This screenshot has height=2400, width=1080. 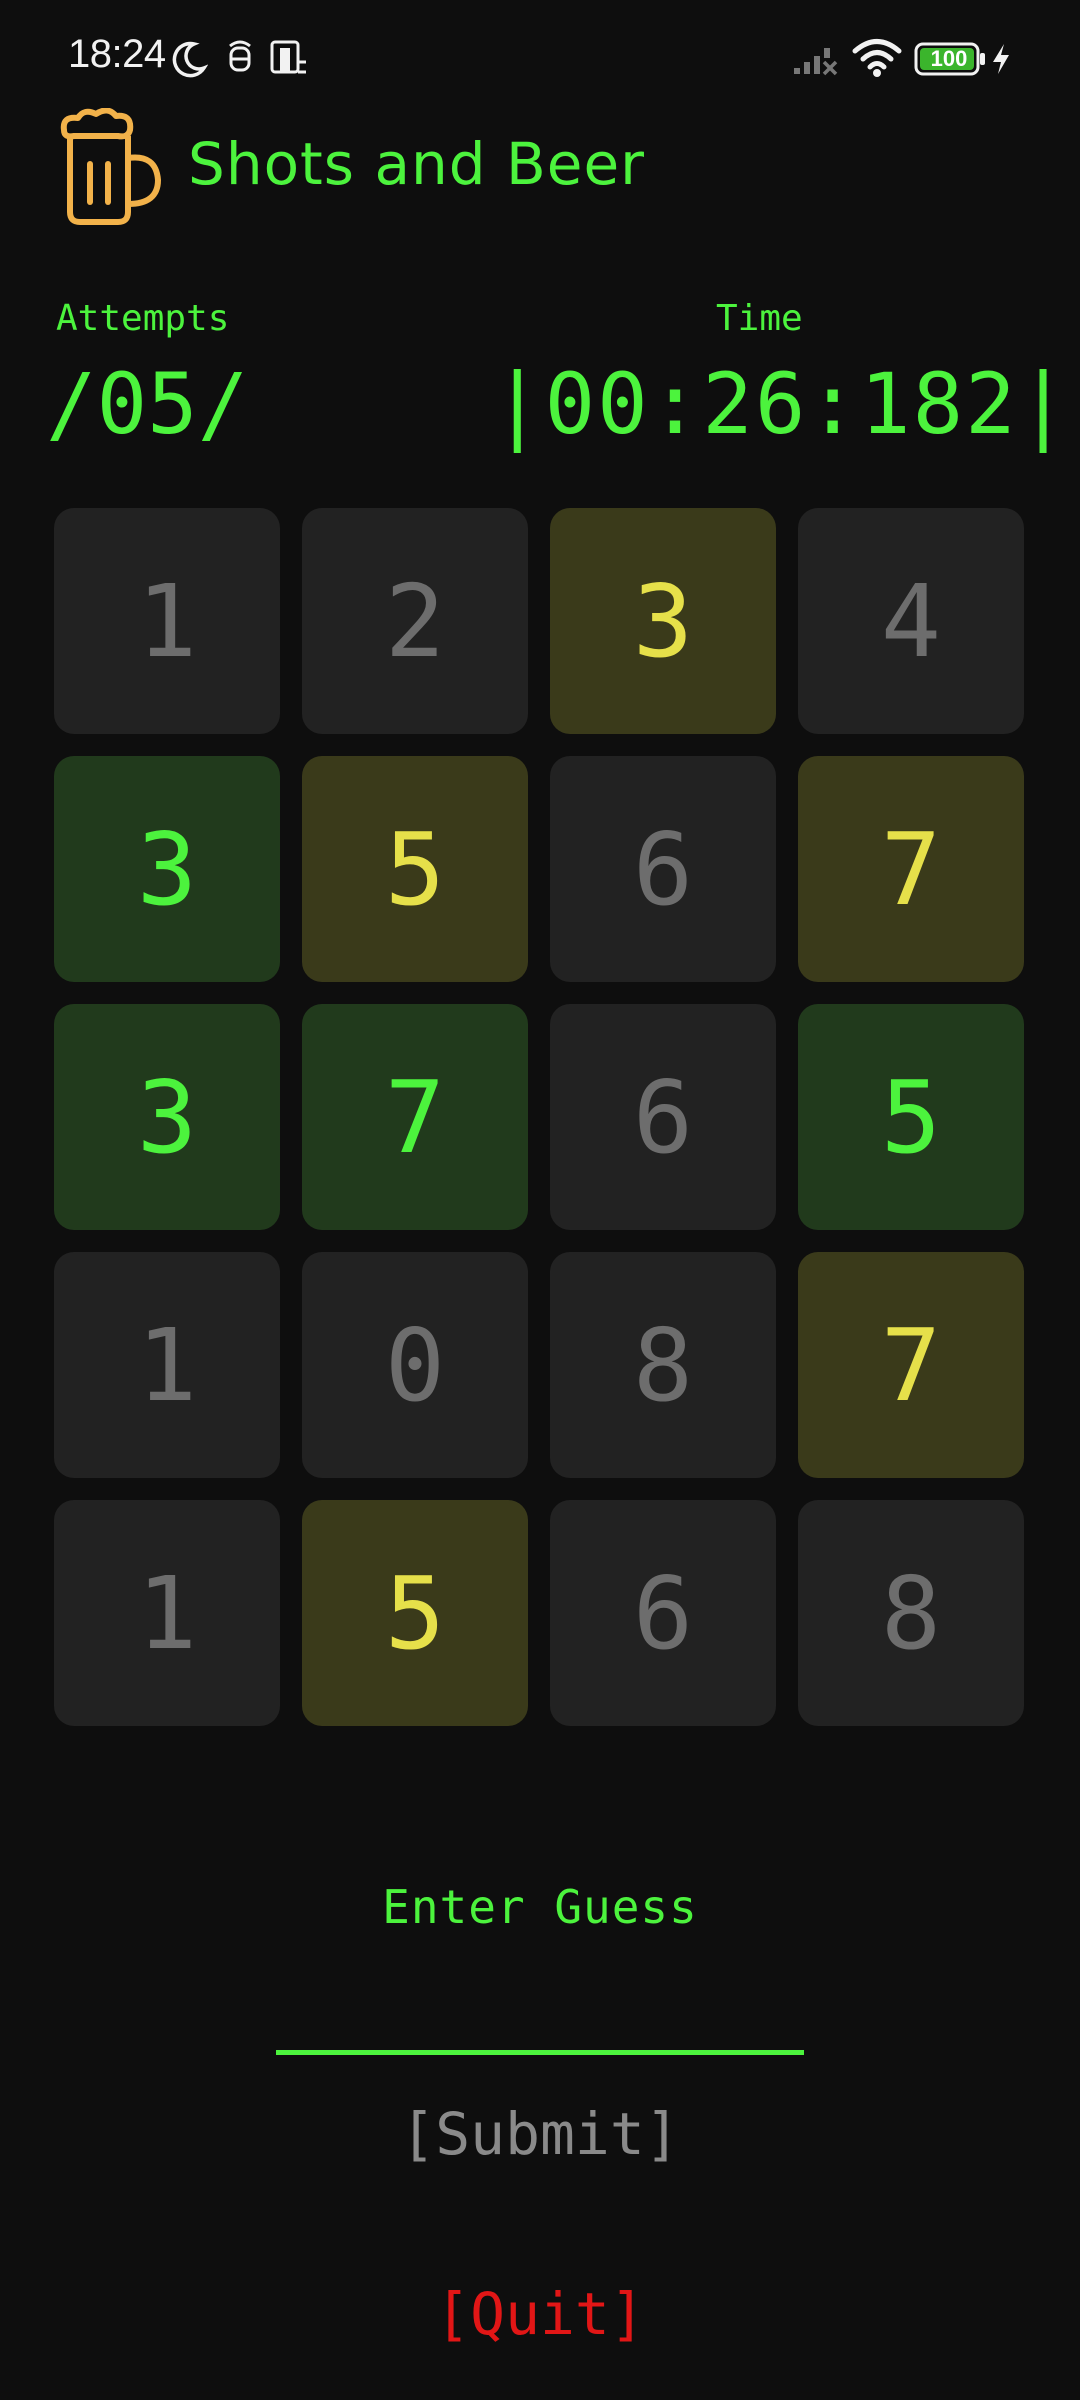 What do you see at coordinates (816, 62) in the screenshot?
I see `signal-icon` at bounding box center [816, 62].